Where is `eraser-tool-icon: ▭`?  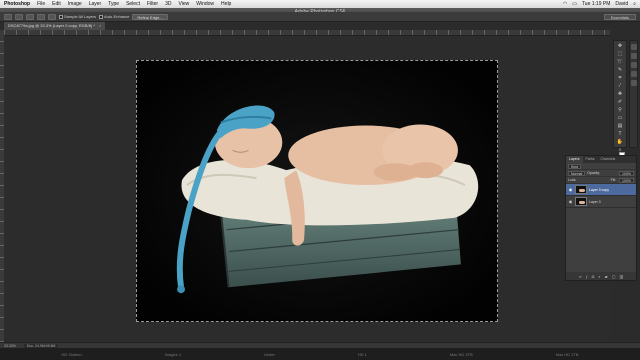 eraser-tool-icon: ▭ is located at coordinates (620, 118).